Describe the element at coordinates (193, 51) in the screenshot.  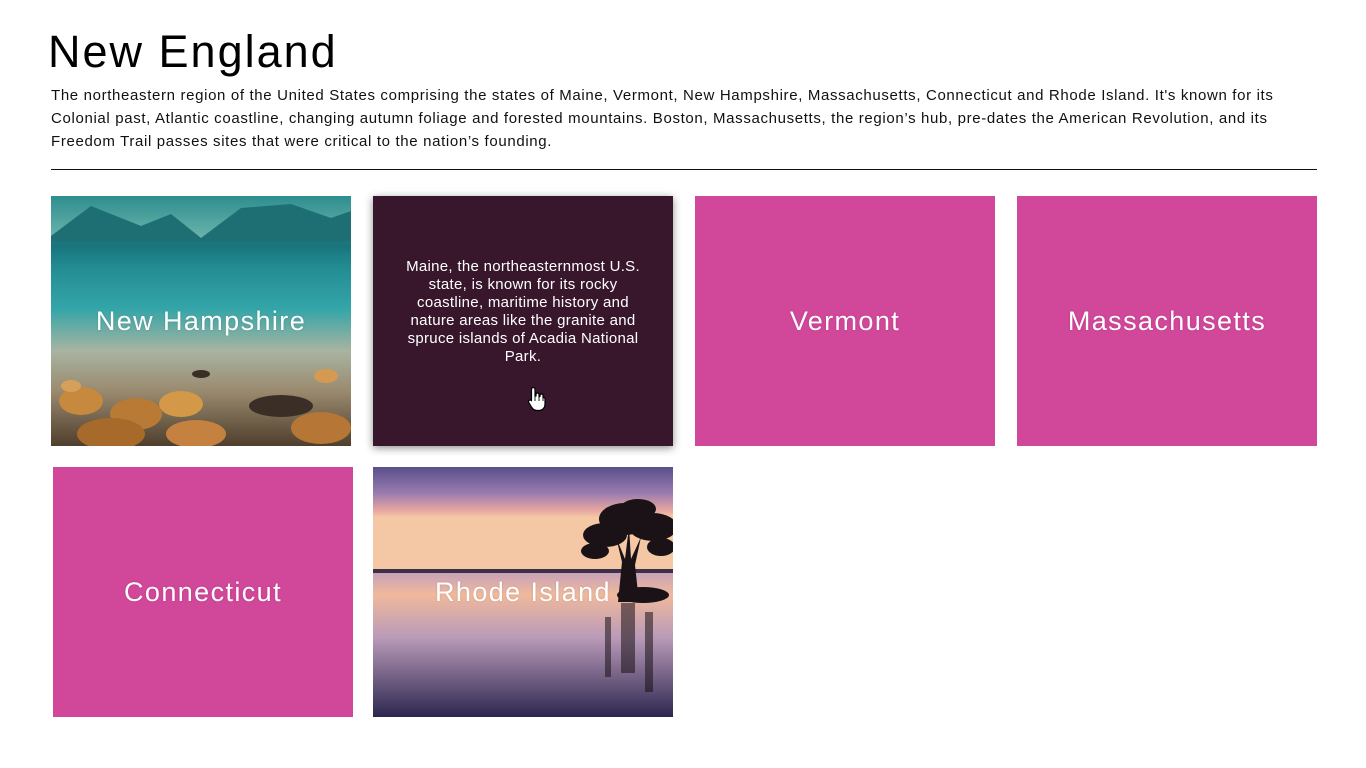
I see `page-title: New England` at that location.